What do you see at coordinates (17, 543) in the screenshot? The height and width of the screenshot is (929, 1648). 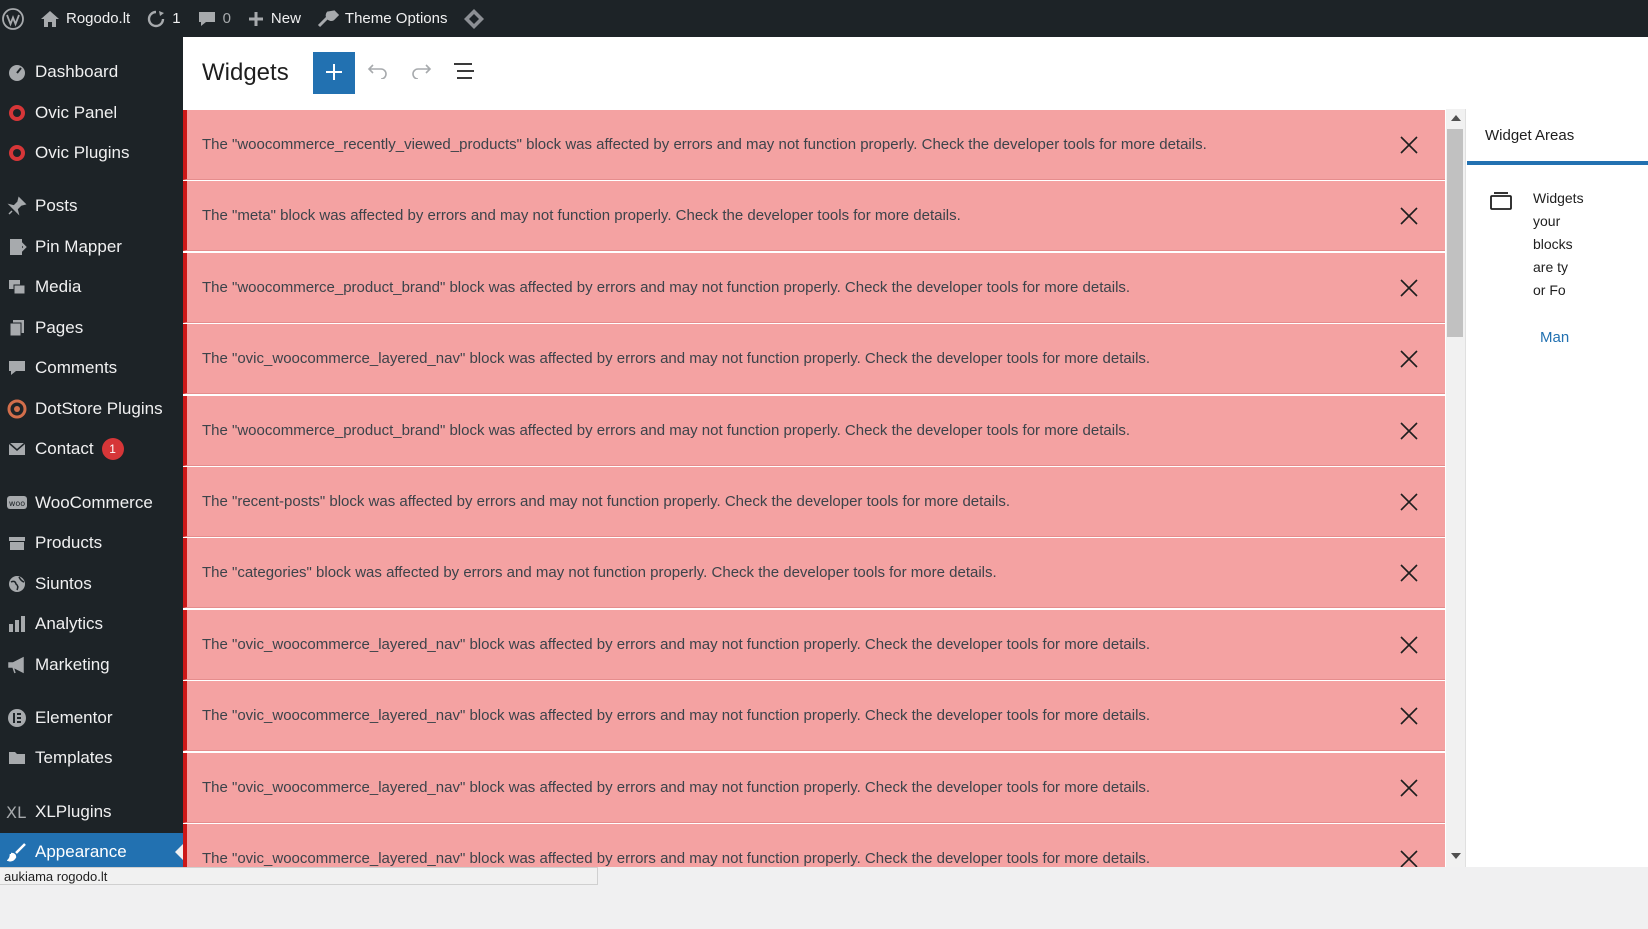 I see `archive-icon` at bounding box center [17, 543].